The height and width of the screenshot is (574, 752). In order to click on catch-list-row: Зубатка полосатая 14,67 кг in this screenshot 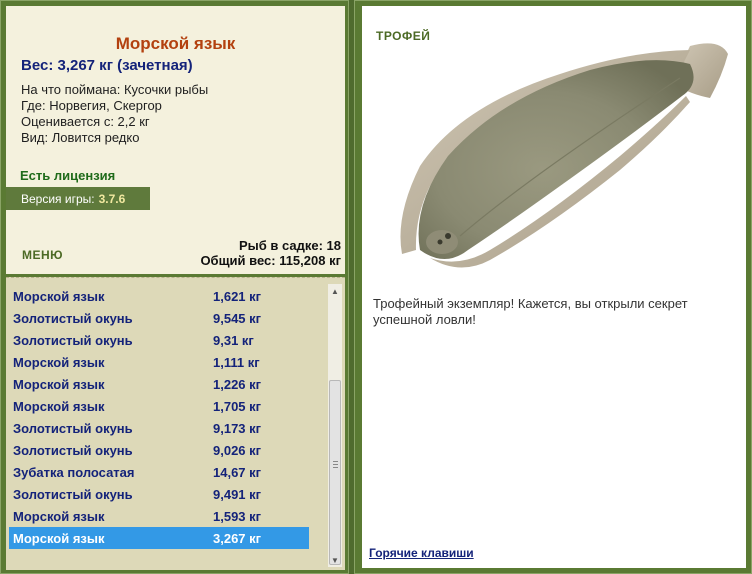, I will do `click(159, 472)`.